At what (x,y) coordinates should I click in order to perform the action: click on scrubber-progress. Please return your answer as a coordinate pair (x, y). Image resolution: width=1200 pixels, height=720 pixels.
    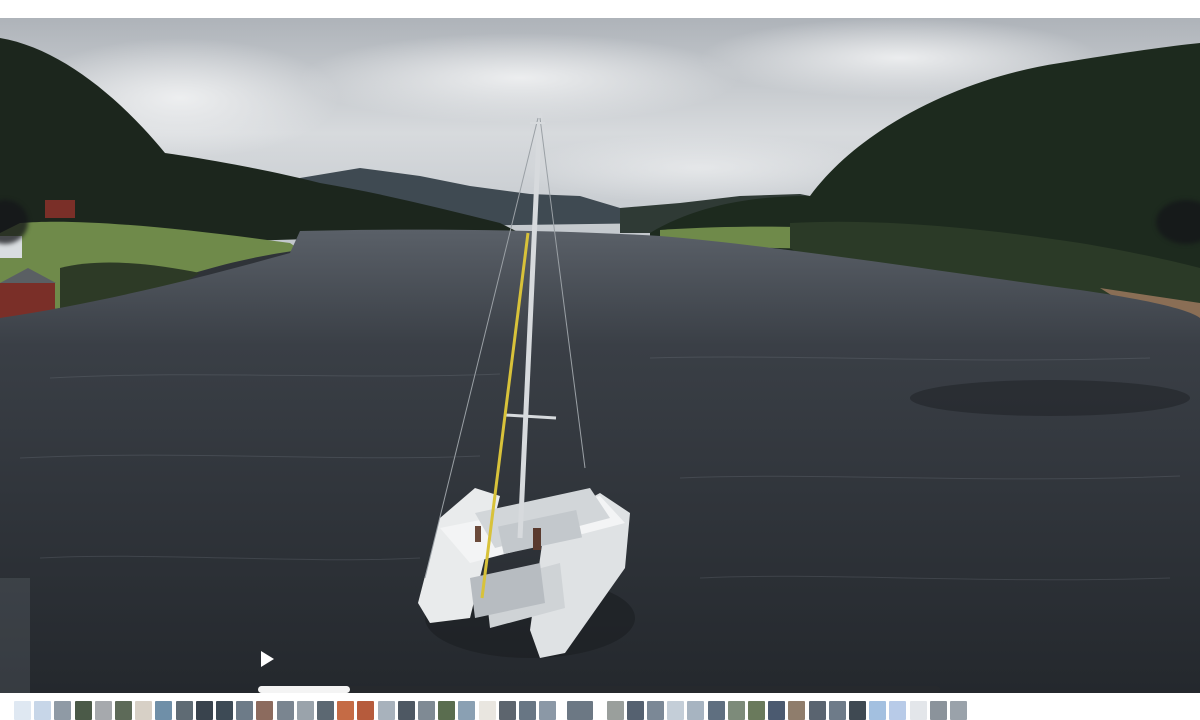
    Looking at the image, I should click on (304, 689).